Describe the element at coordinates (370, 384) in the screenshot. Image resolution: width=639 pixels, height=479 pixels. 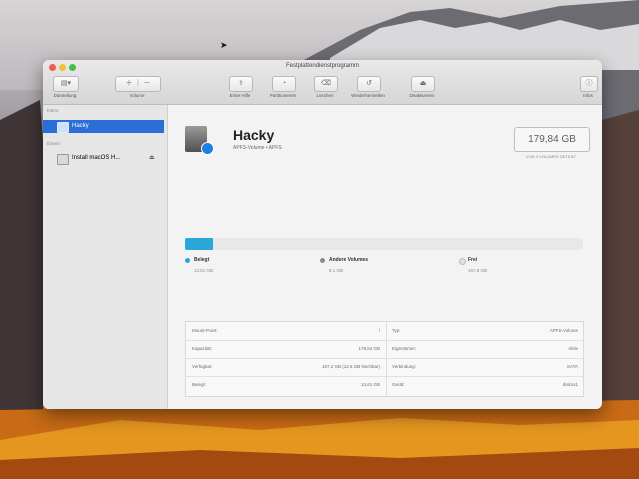
I see `used-value: 13,61 GB` at that location.